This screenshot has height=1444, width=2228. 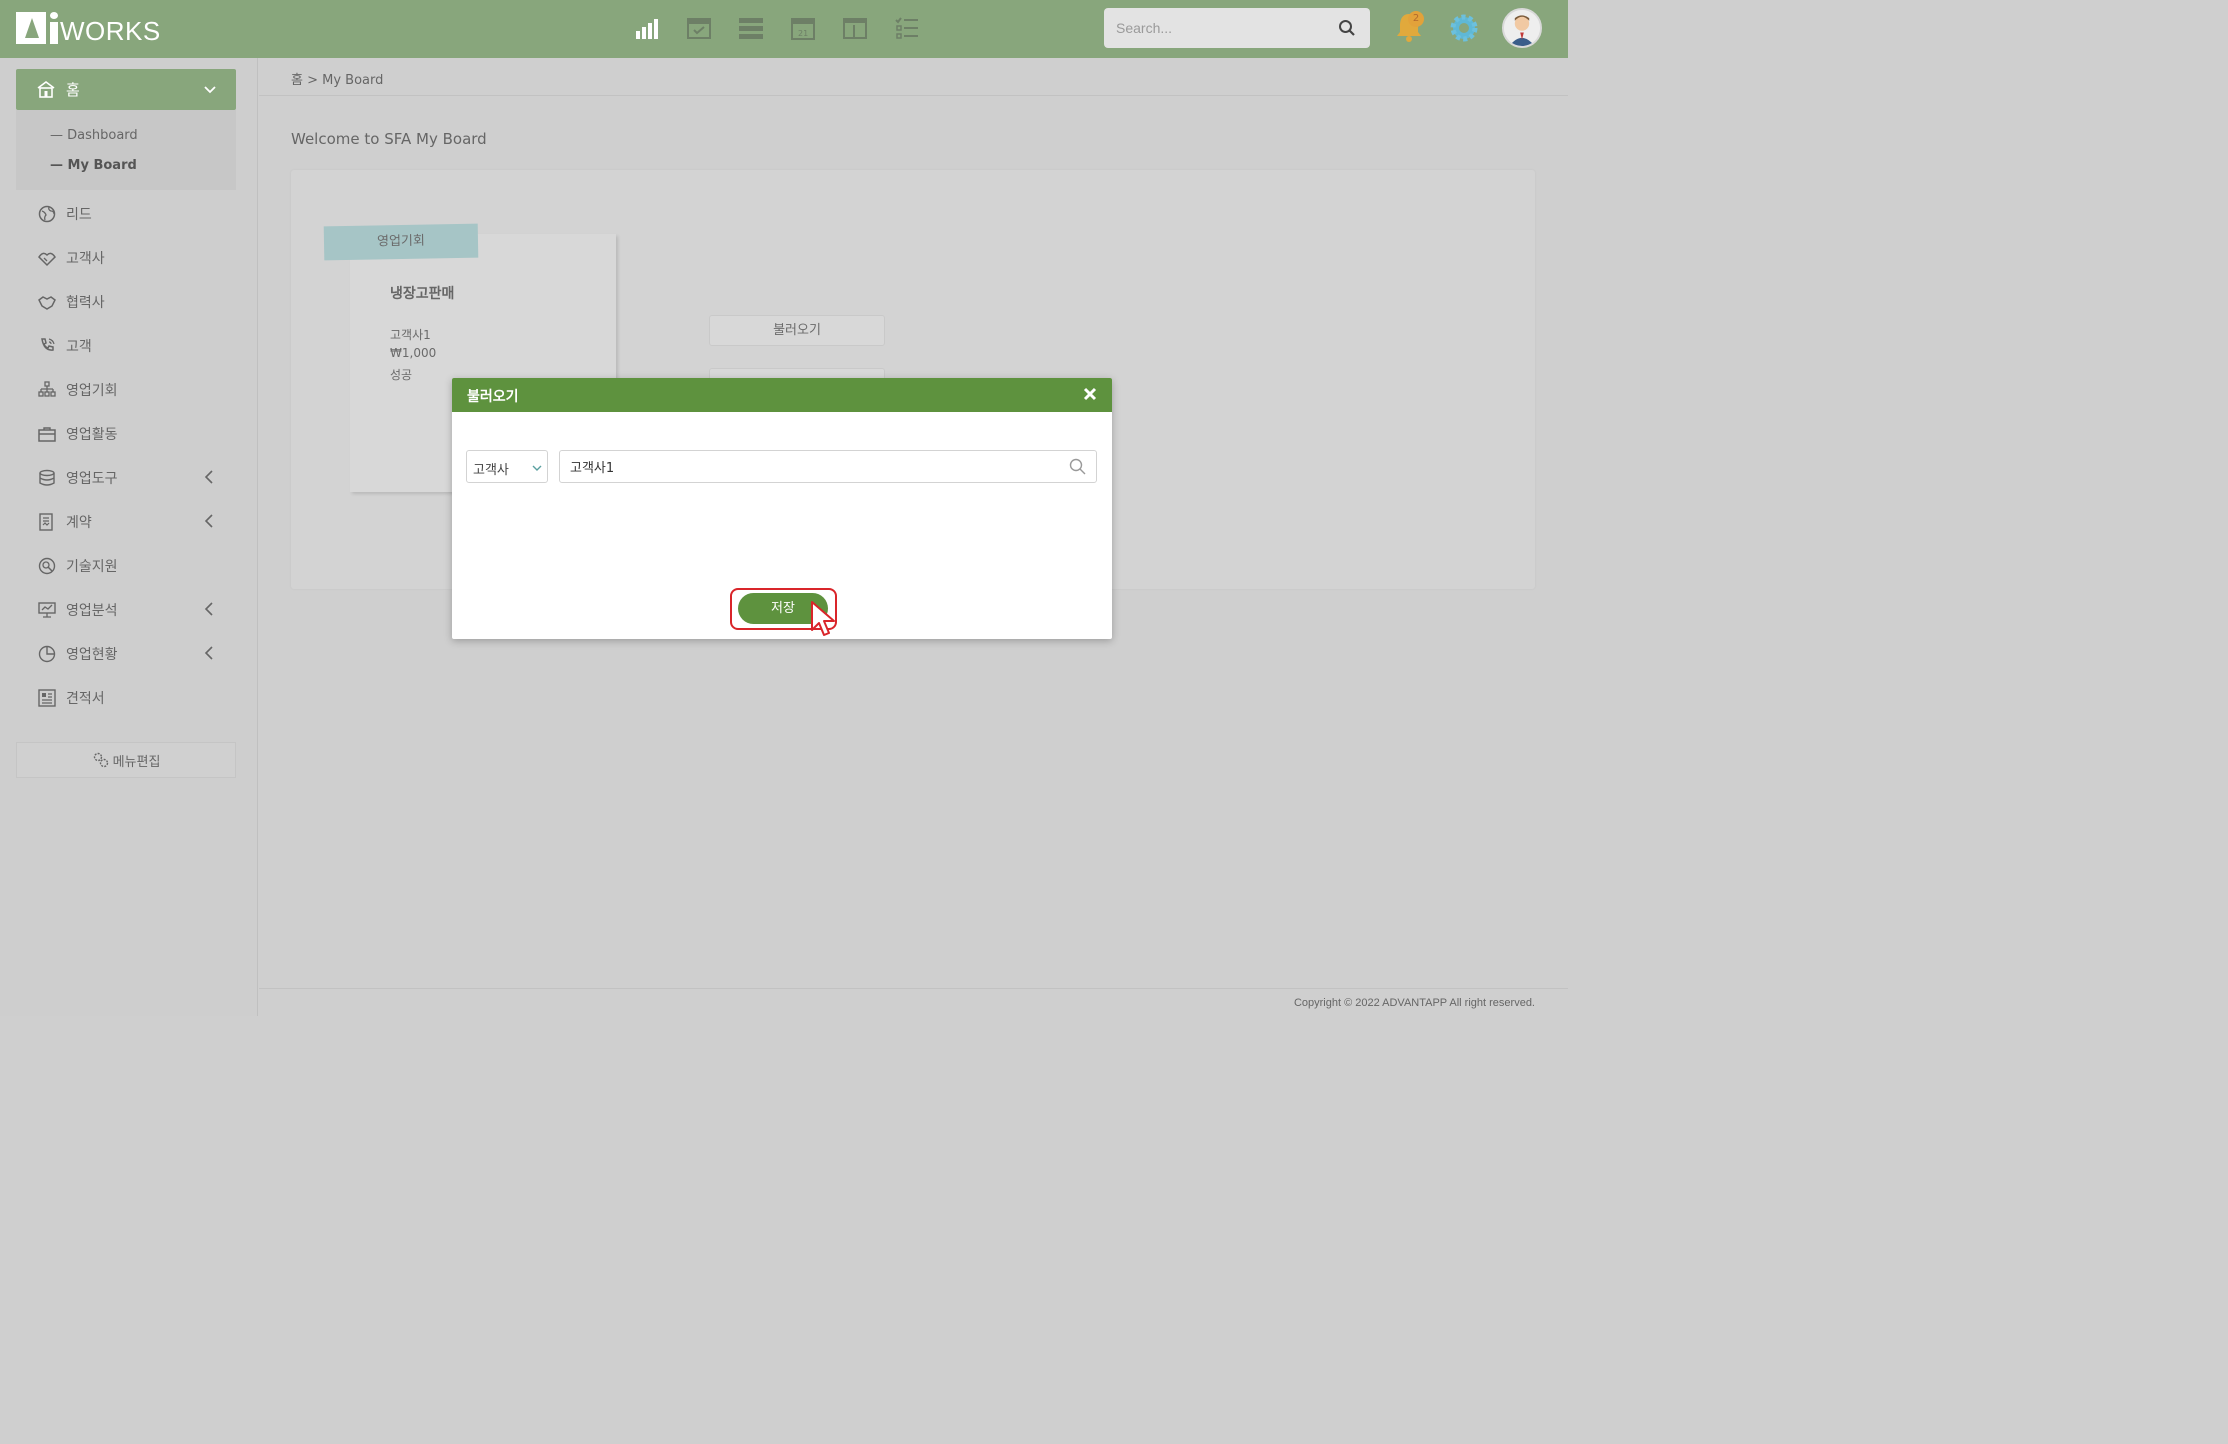 I want to click on modal-header: 불러오기, so click(x=782, y=395).